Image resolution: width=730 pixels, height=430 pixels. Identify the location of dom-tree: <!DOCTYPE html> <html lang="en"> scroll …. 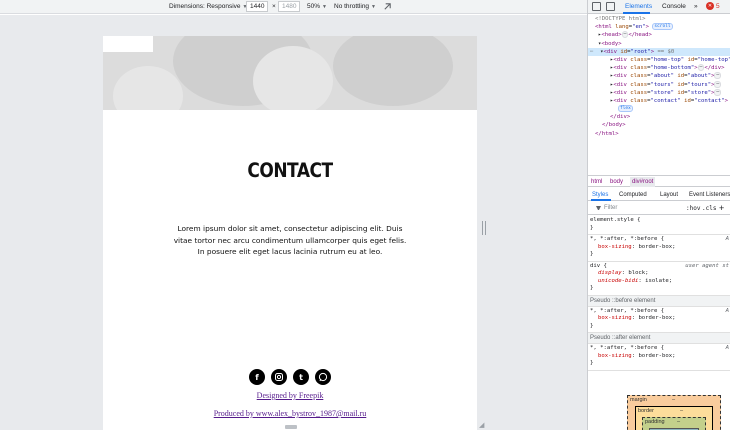
(659, 76).